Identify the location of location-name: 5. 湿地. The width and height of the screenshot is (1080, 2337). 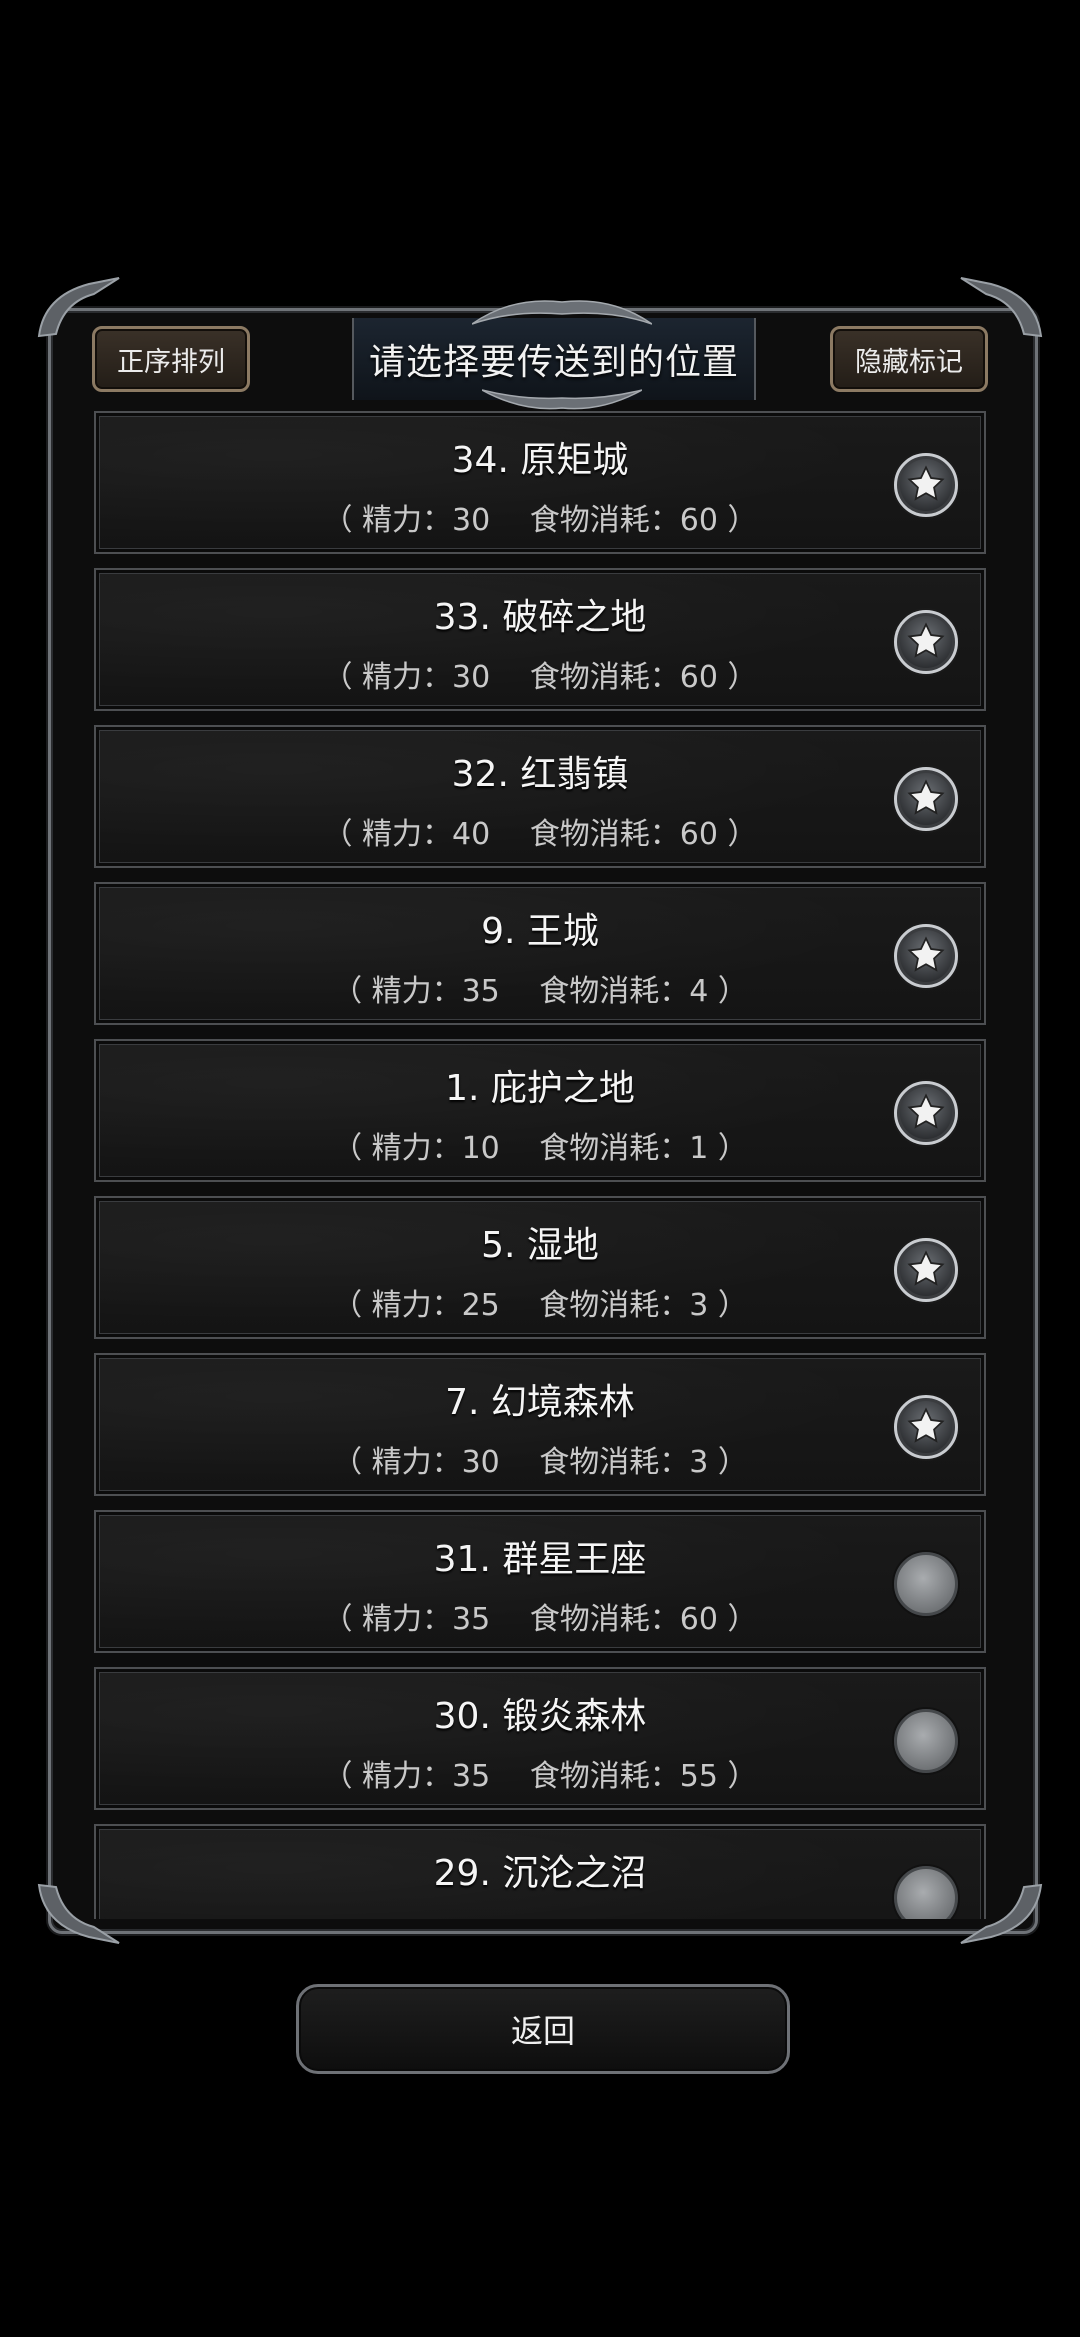
(540, 1245).